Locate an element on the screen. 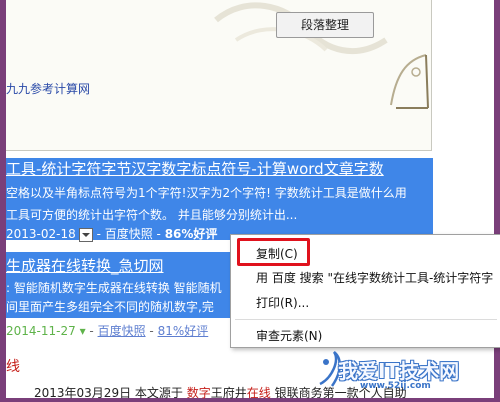 The image size is (500, 402). result-title-1: 工具-统计字符字节汉字数字标点符号-计算word文章字数 is located at coordinates (195, 168).